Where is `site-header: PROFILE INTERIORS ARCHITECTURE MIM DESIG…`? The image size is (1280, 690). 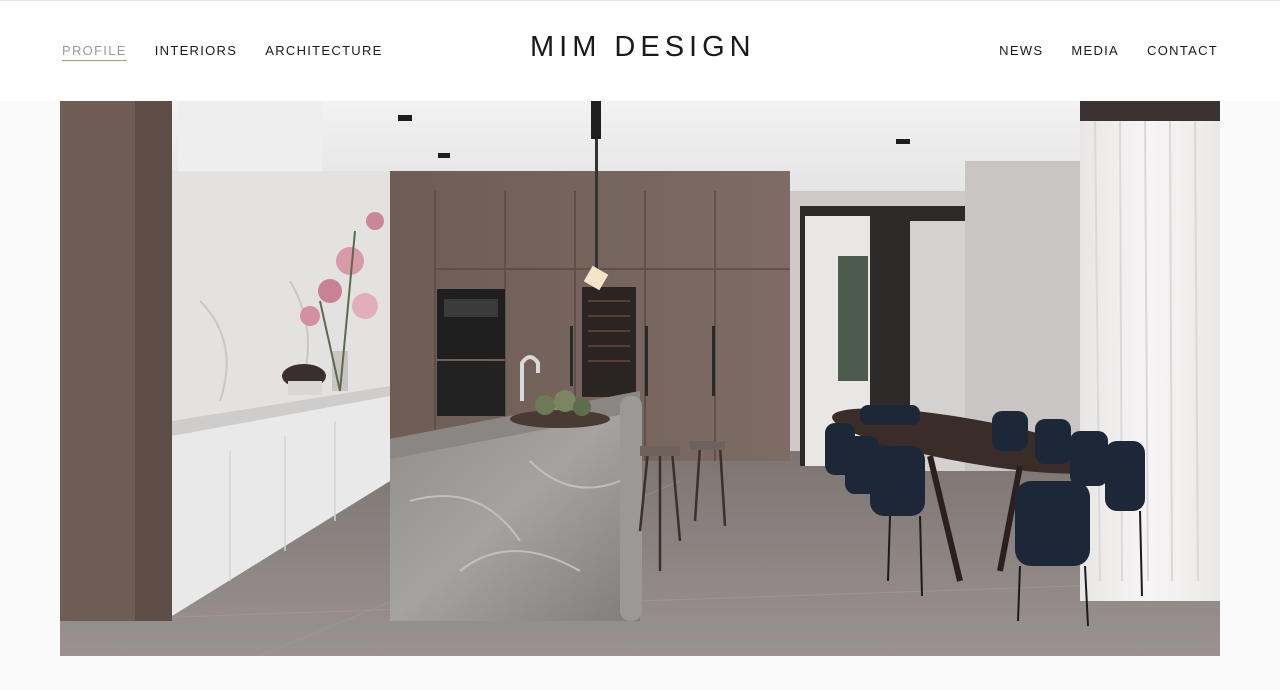
site-header: PROFILE INTERIORS ARCHITECTURE MIM DESIG… is located at coordinates (640, 51).